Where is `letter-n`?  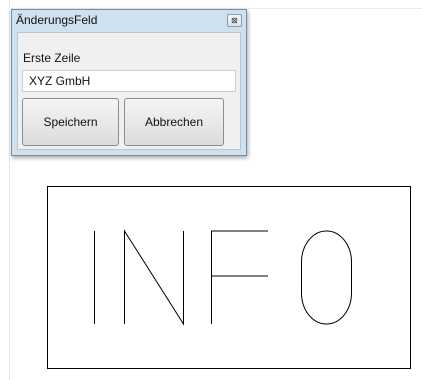
letter-n is located at coordinates (154, 277).